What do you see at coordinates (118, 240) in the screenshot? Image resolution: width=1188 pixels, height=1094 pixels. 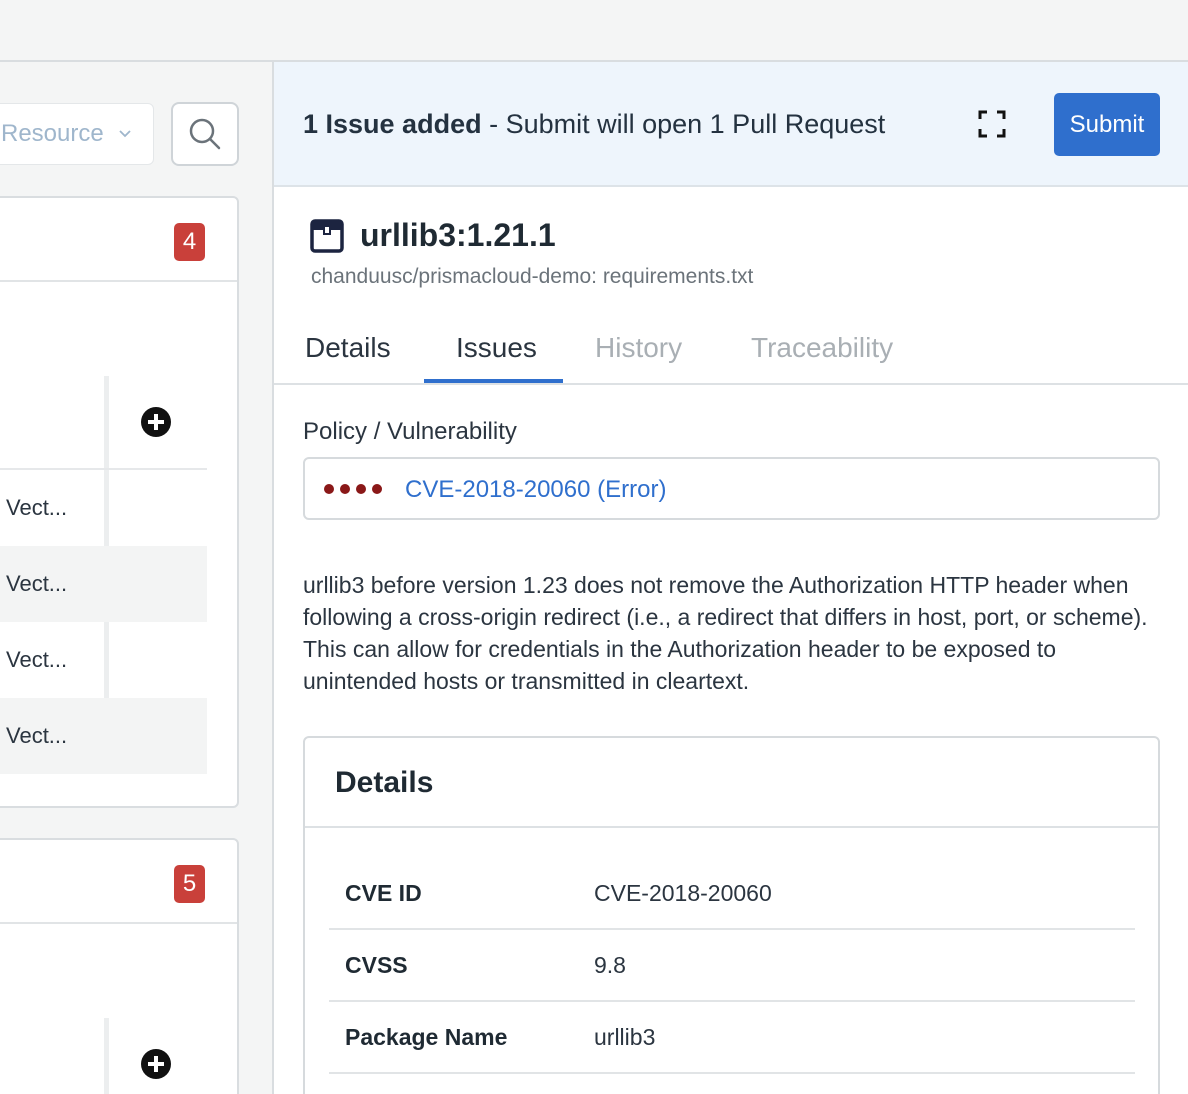 I see `card-header: 4` at bounding box center [118, 240].